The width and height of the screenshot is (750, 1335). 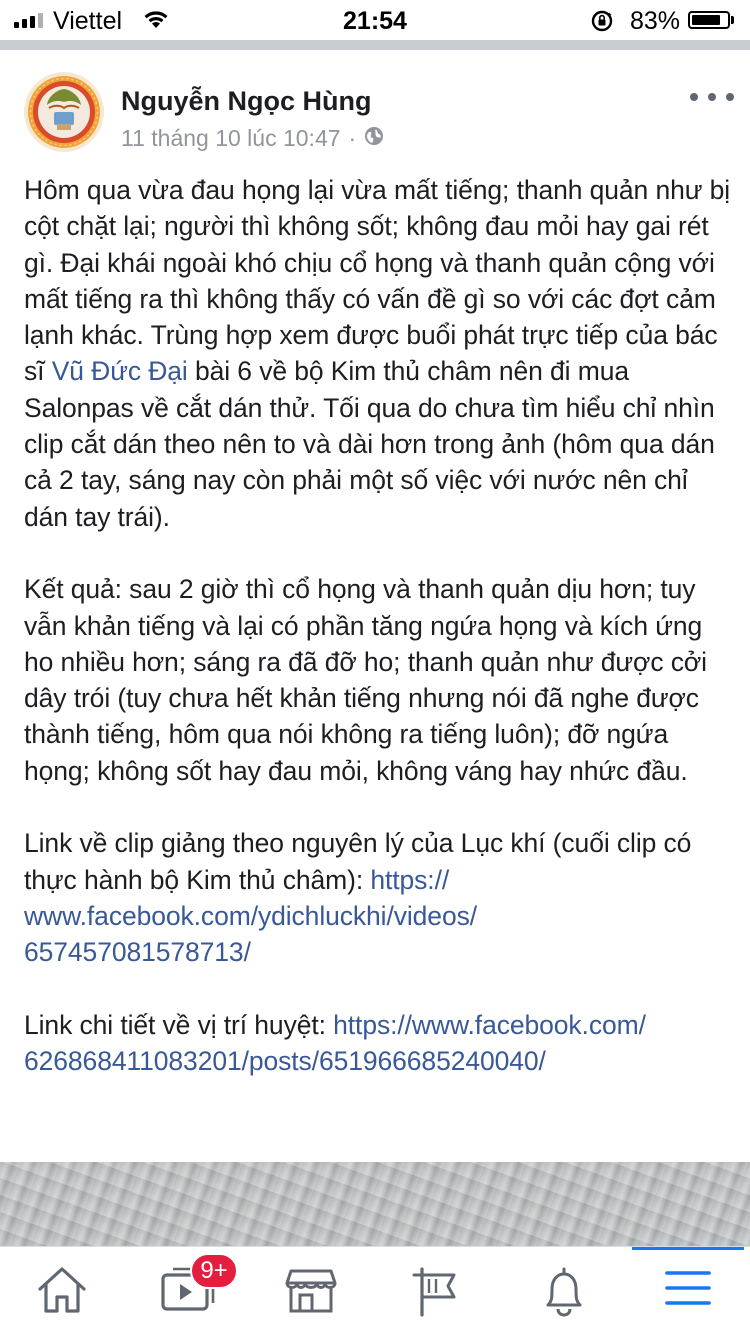 What do you see at coordinates (231, 138) in the screenshot?
I see `post-timestamp: 11 tháng 10 lúc 10:47` at bounding box center [231, 138].